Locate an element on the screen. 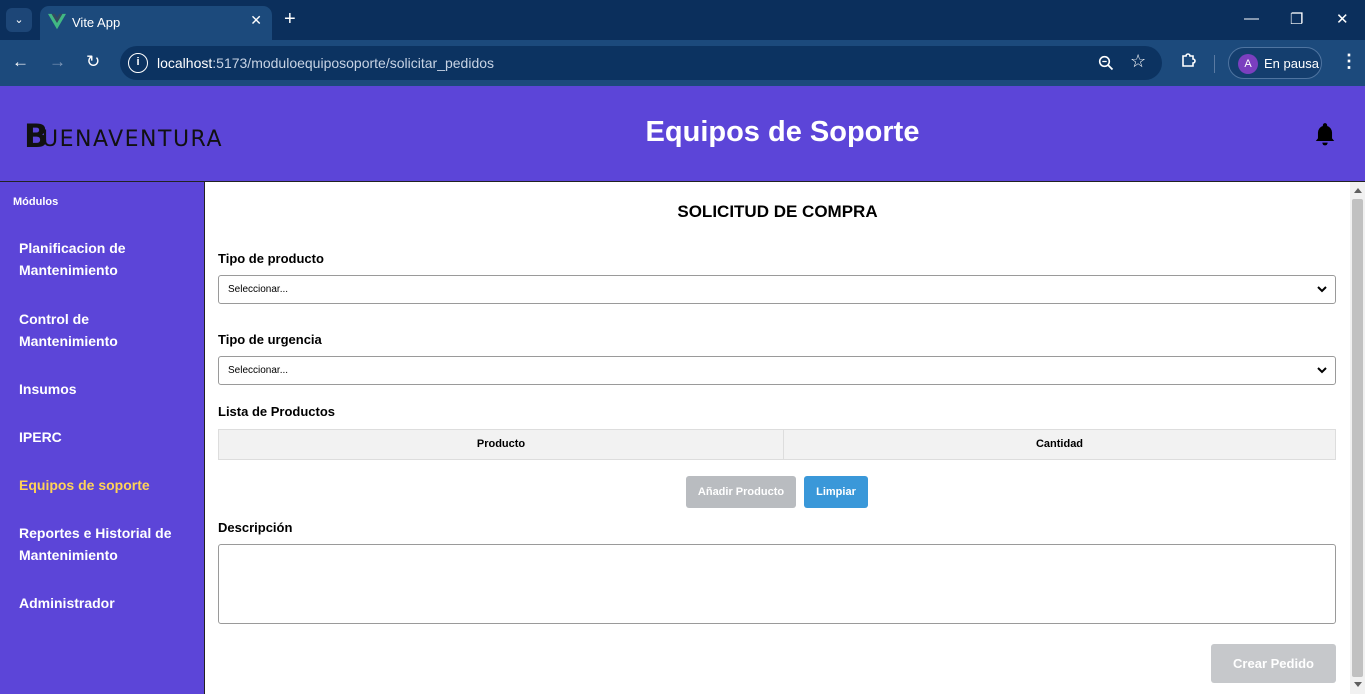 Image resolution: width=1365 pixels, height=694 pixels. sidebar-item-planificacion: Planificacion de Mantenimiento is located at coordinates (104, 259).